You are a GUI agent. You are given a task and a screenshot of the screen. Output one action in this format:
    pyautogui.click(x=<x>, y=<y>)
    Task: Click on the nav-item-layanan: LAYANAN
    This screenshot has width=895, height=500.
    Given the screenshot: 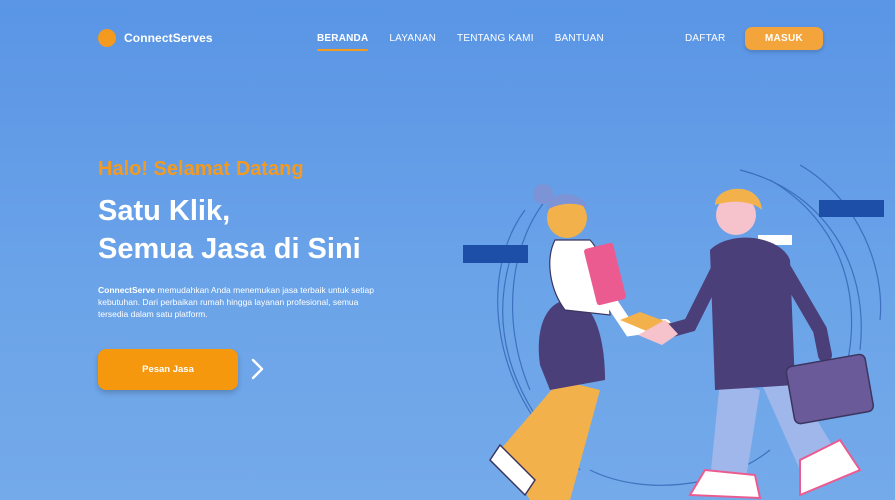 What is the action you would take?
    pyautogui.click(x=412, y=41)
    